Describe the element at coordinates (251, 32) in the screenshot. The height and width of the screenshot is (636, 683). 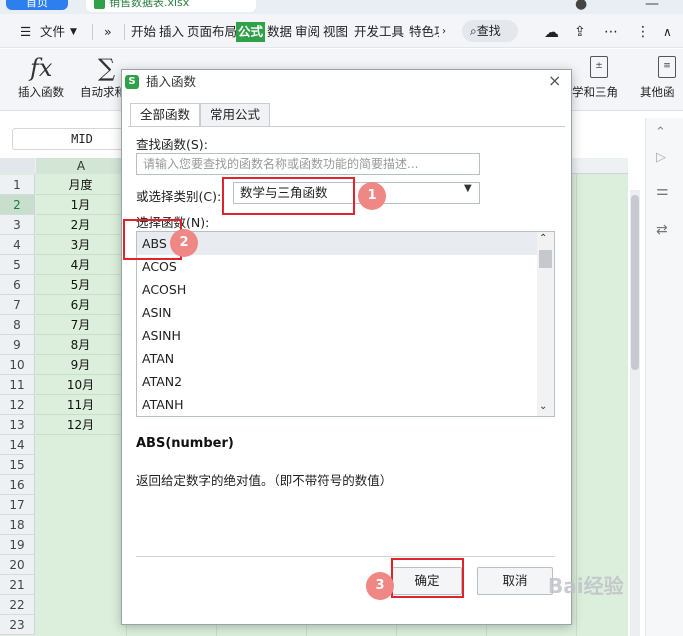
I see `menu-formulas: 公式` at that location.